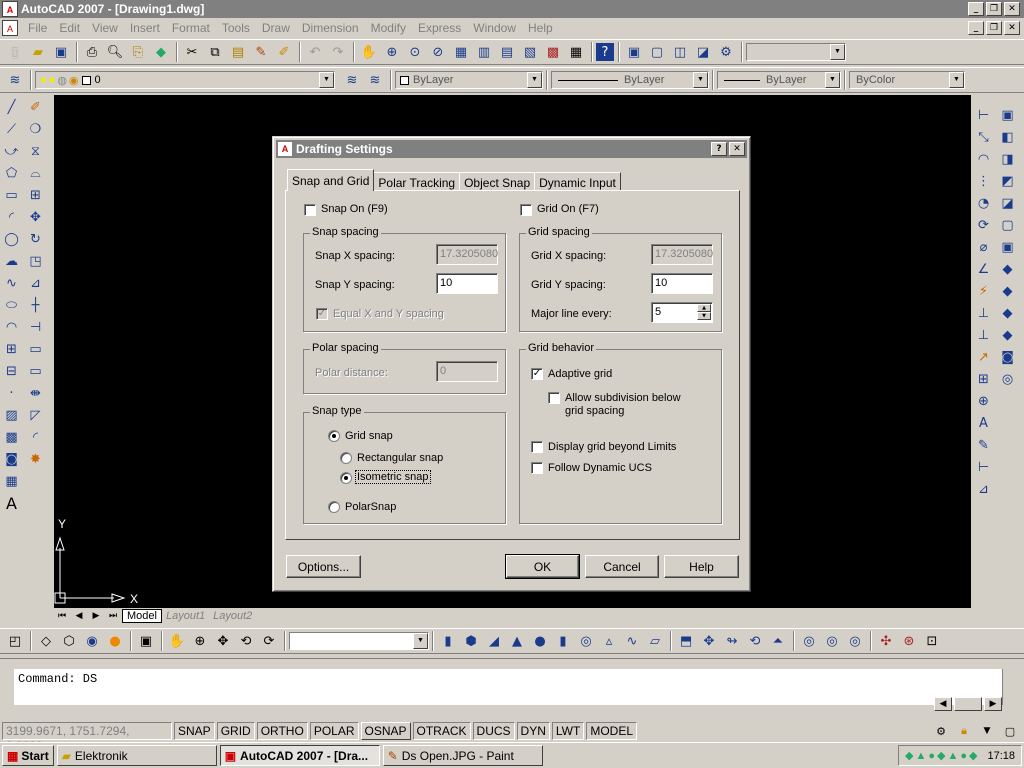  I want to click on grid-snap-radio, so click(334, 436).